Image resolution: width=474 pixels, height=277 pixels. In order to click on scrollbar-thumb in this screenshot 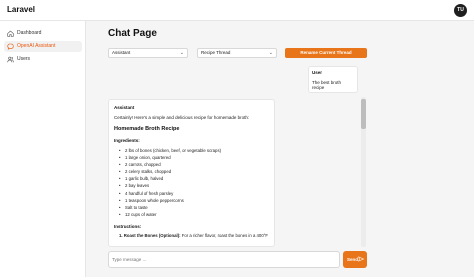, I will do `click(363, 114)`.